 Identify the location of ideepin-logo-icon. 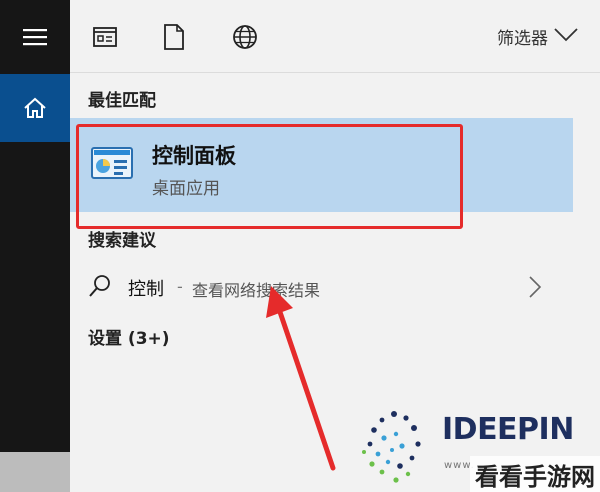
(391, 447).